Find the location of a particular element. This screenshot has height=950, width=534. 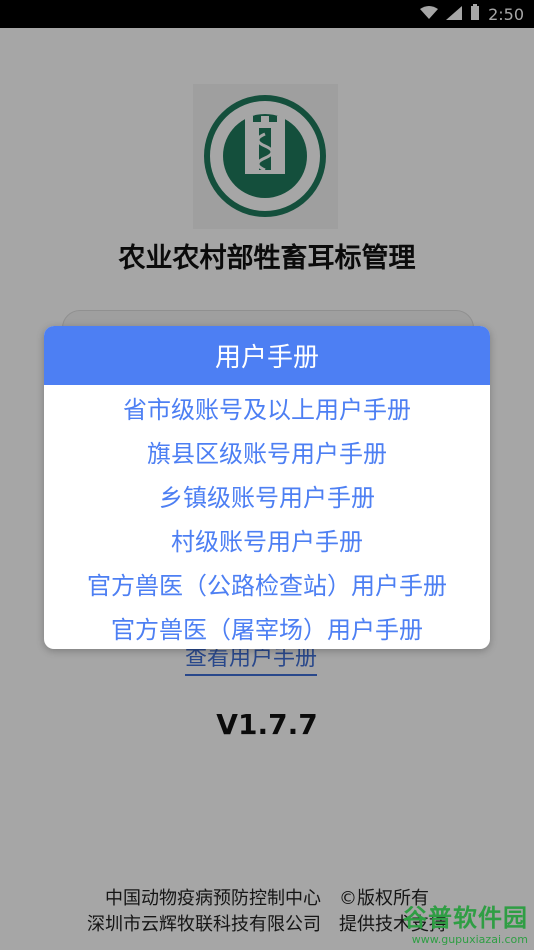

manual-item-vet-checkpoint: 官方兽医（公路检查站）用户手册 is located at coordinates (267, 583).